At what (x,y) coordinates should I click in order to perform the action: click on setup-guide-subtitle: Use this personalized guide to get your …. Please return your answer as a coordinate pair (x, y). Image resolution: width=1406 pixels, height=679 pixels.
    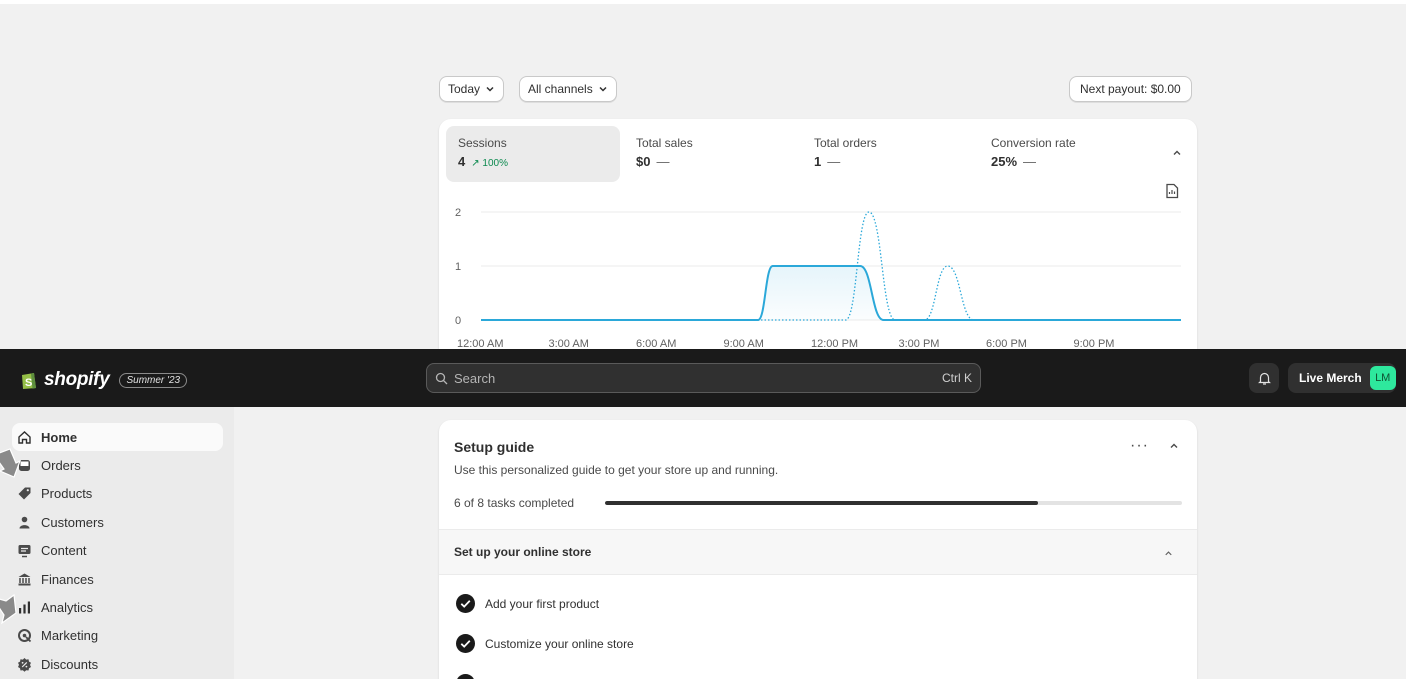
    Looking at the image, I should click on (616, 470).